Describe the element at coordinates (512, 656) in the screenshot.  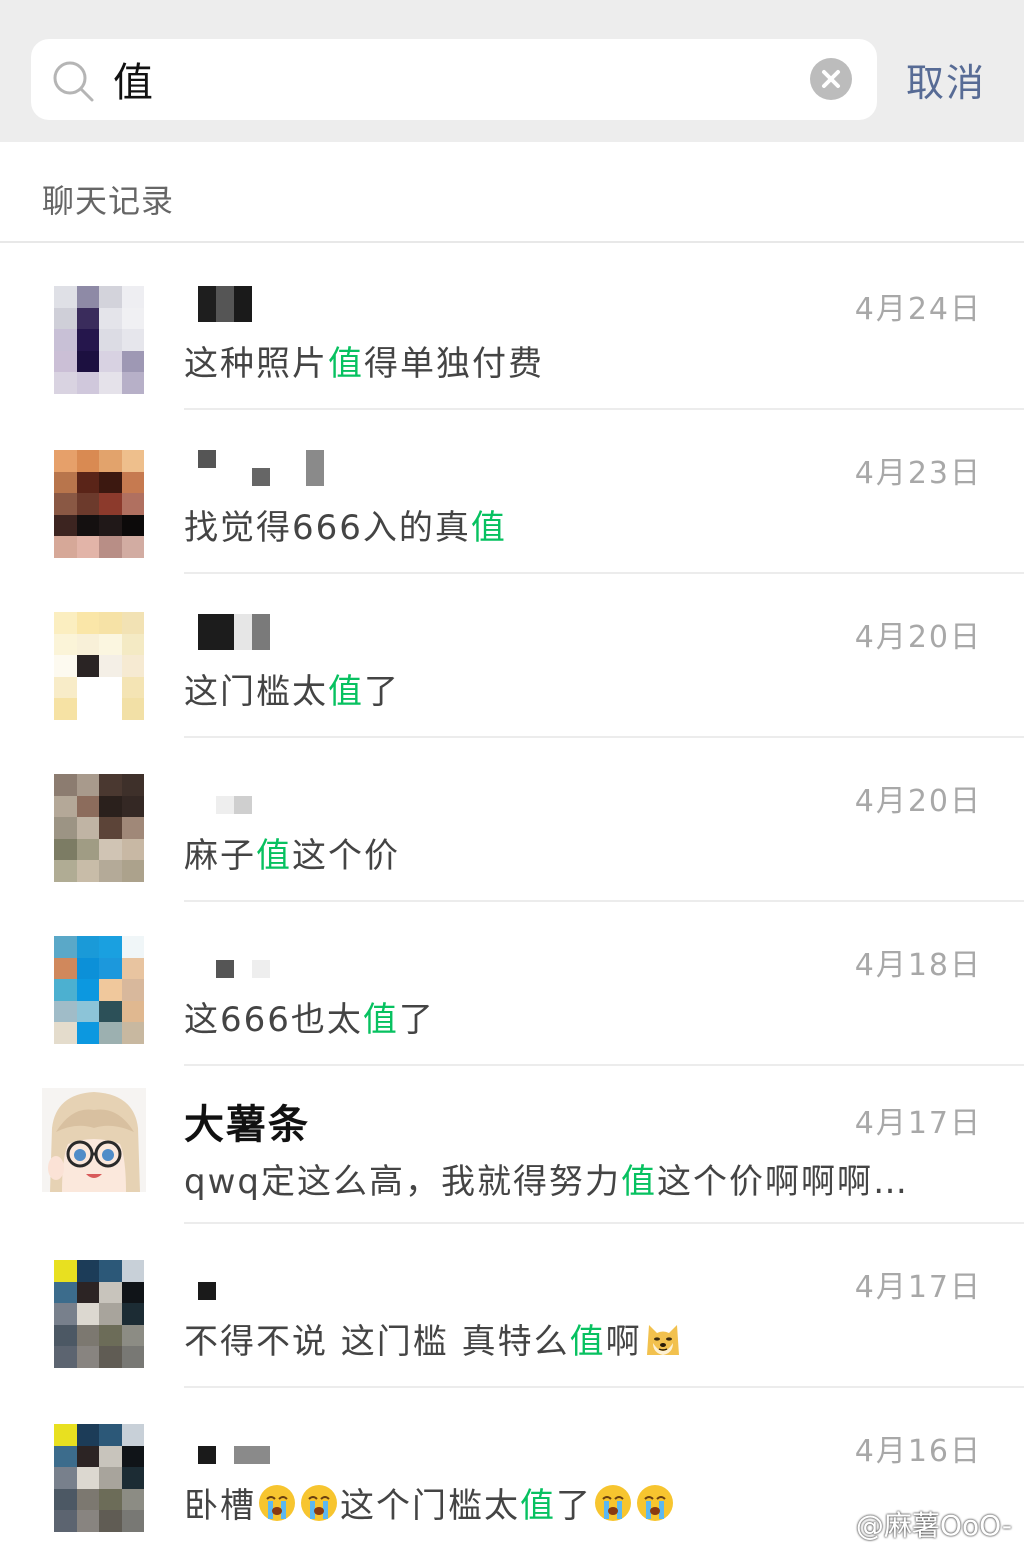
I see `chat-result-row: 4月20日 这门槛太值了` at that location.